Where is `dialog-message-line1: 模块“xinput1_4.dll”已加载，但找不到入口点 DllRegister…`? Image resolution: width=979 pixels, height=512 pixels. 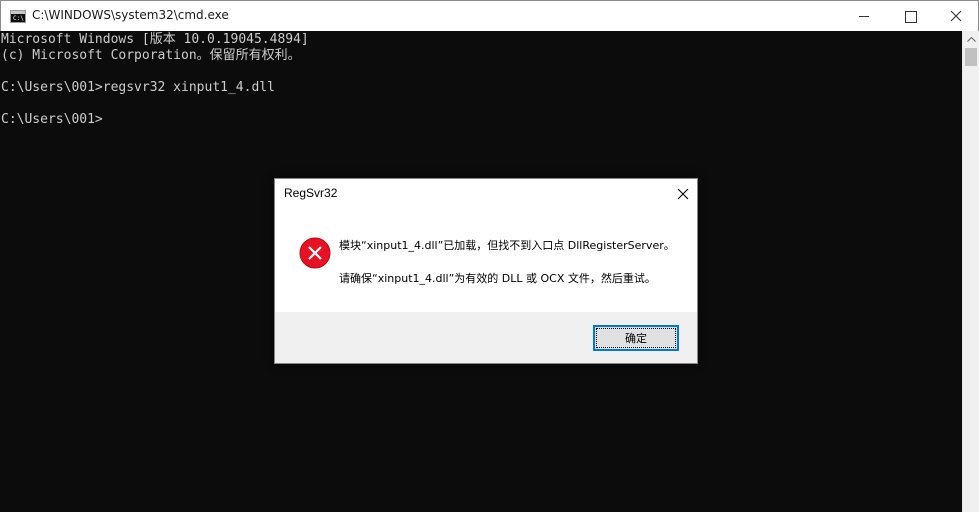
dialog-message-line1: 模块“xinput1_4.dll”已加载，但找不到入口点 DllRegister… is located at coordinates (507, 245).